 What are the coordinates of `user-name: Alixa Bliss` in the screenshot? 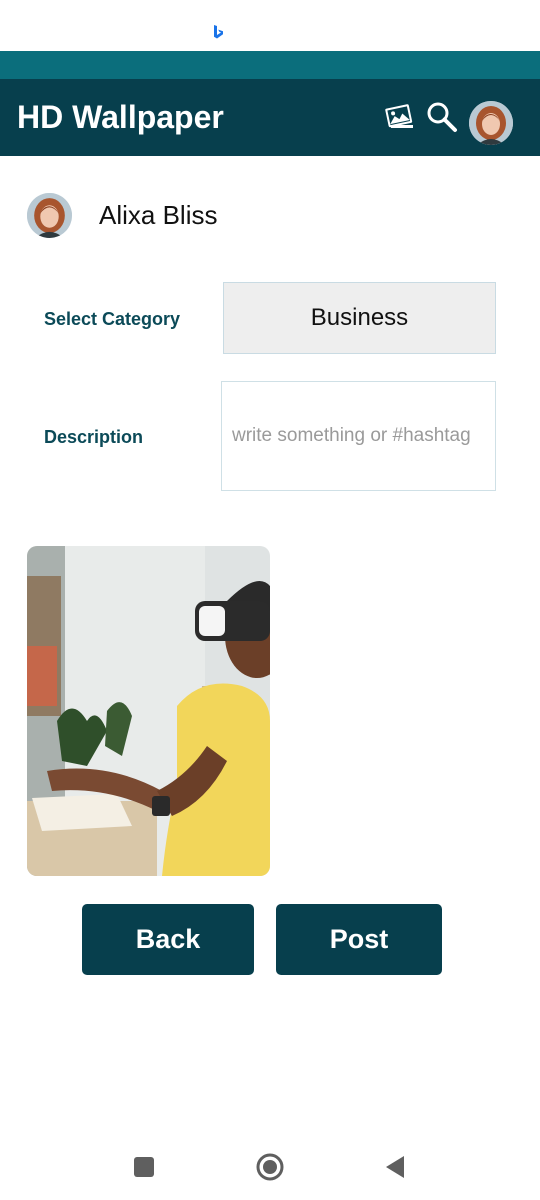 It's located at (158, 215).